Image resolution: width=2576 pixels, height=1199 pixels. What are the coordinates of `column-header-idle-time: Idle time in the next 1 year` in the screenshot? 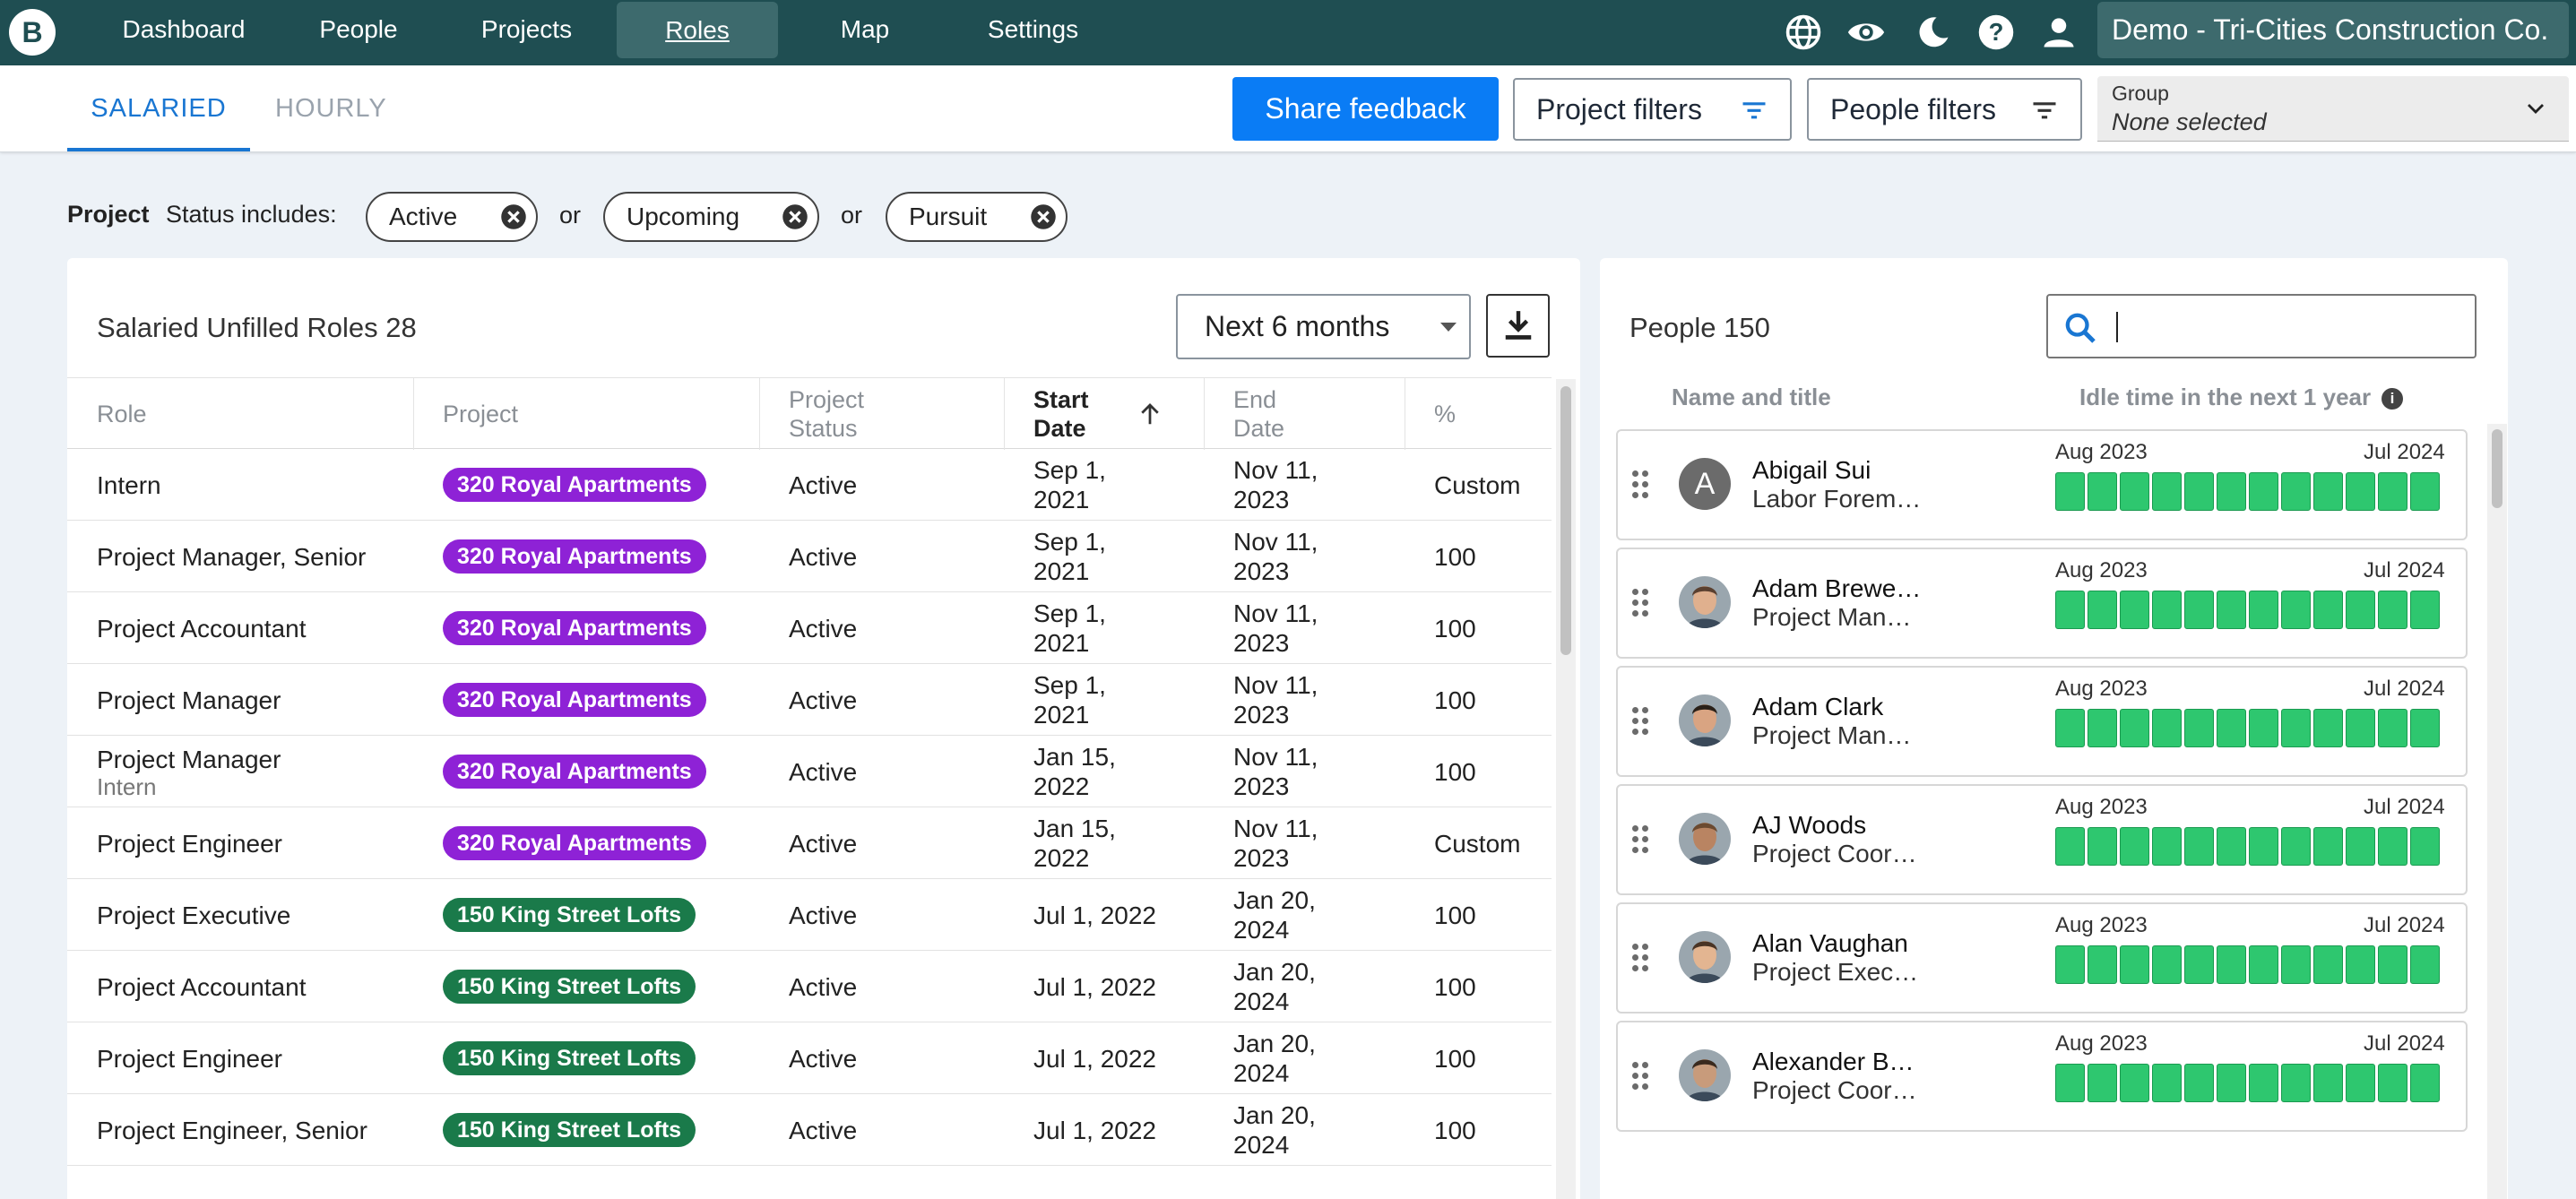 It's located at (2225, 397).